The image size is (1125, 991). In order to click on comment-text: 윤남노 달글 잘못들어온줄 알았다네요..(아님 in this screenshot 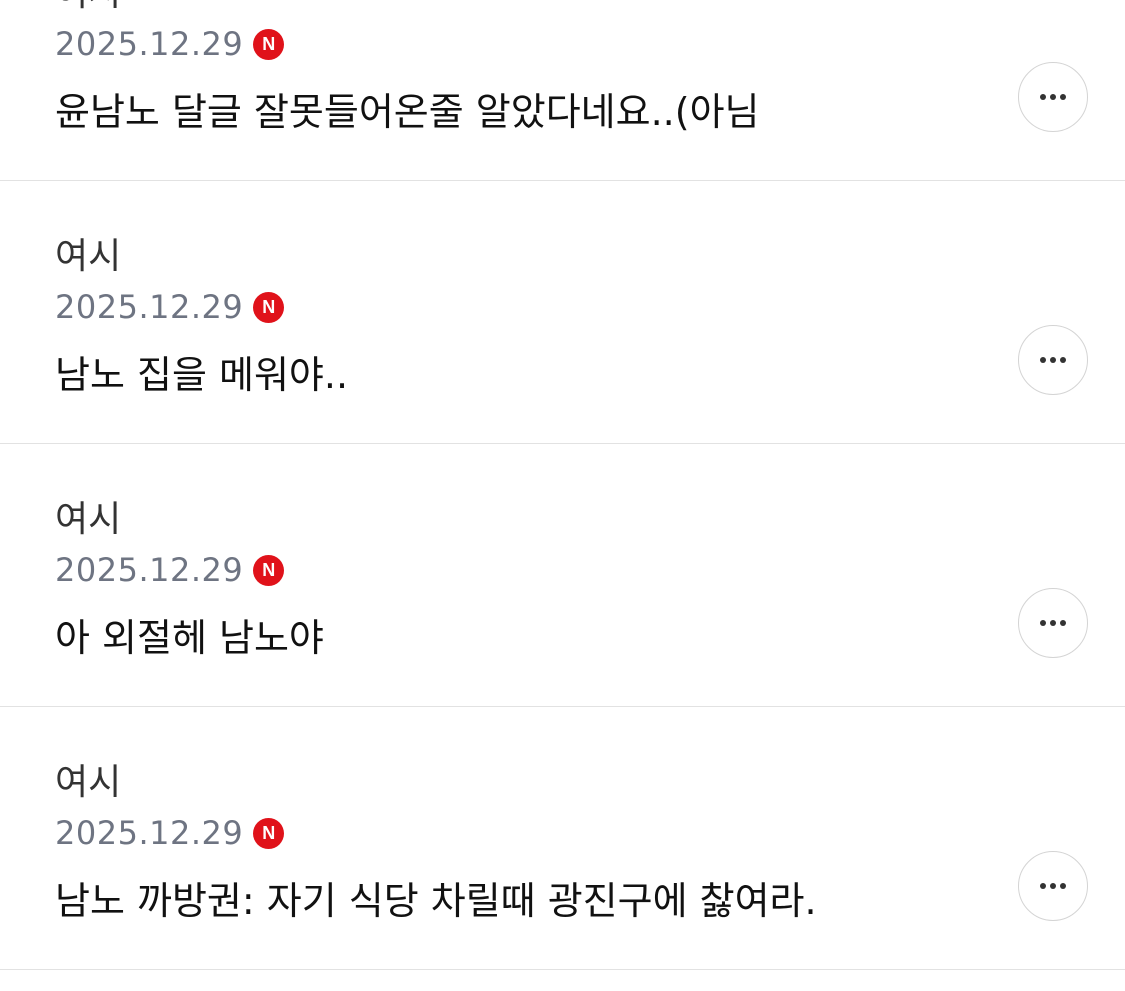, I will do `click(407, 112)`.